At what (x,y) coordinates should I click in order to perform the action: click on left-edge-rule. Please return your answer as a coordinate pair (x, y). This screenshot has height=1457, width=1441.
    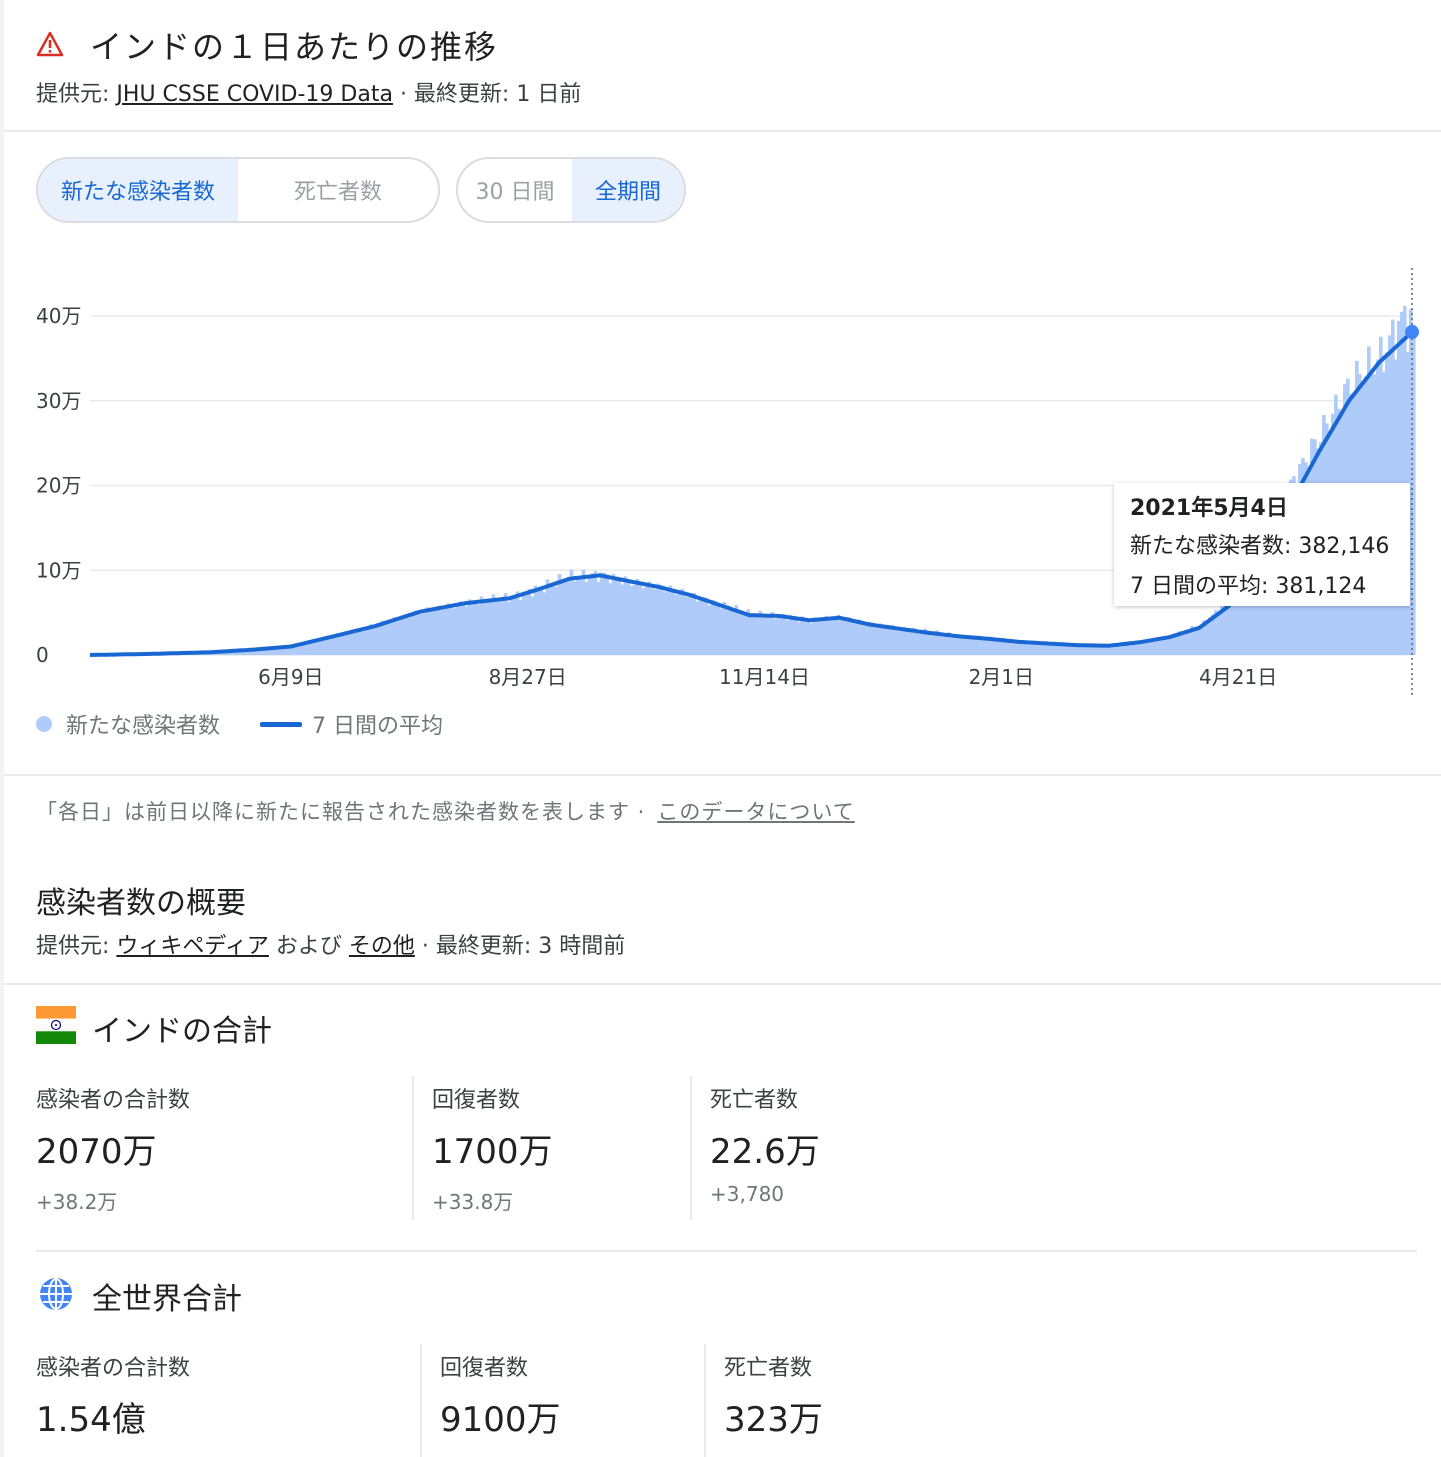
    Looking at the image, I should click on (2, 728).